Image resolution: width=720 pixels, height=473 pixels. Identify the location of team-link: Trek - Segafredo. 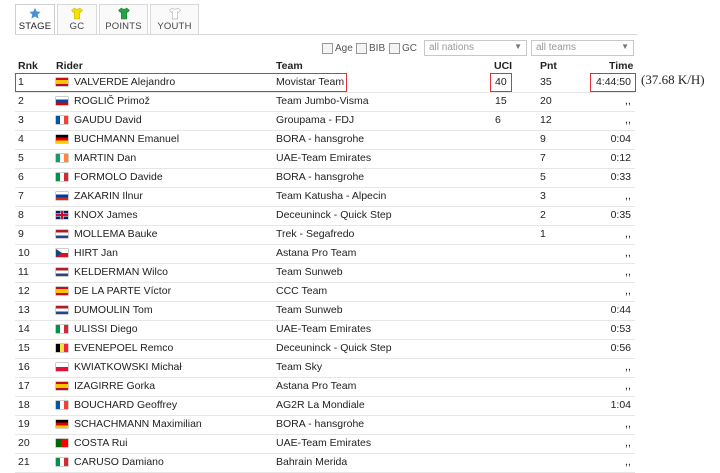
(315, 234).